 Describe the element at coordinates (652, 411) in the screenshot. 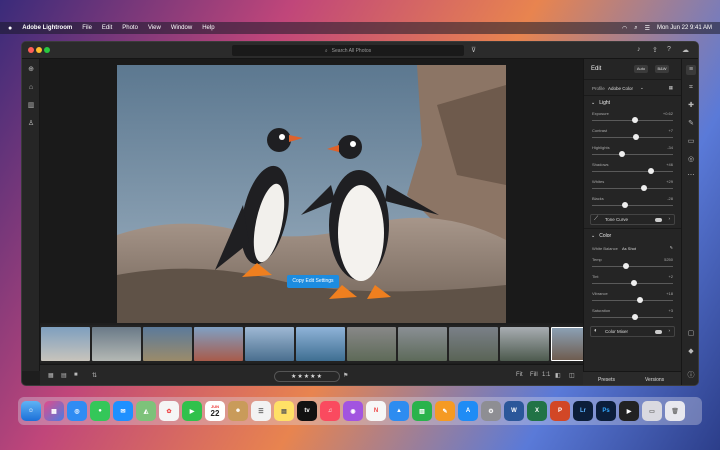

I see `downloads-icon: ▭` at that location.